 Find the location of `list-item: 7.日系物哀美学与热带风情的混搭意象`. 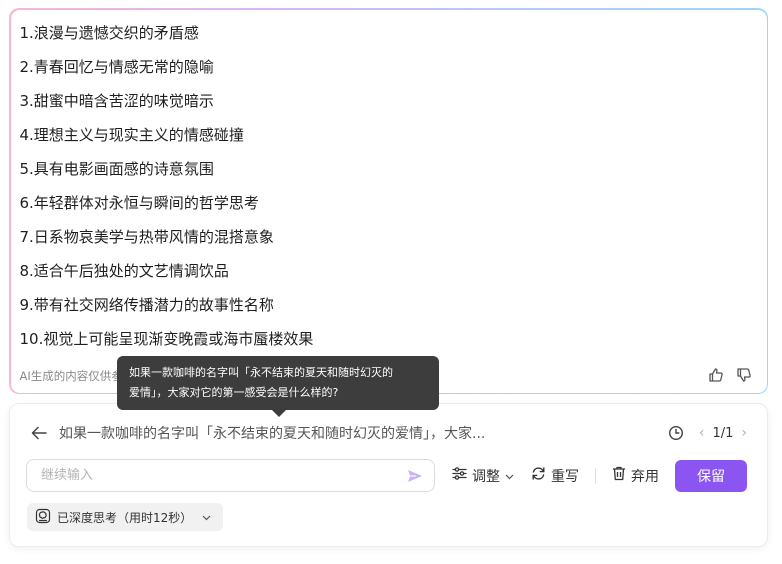

list-item: 7.日系物哀美学与热带风情的混搭意象 is located at coordinates (146, 236).